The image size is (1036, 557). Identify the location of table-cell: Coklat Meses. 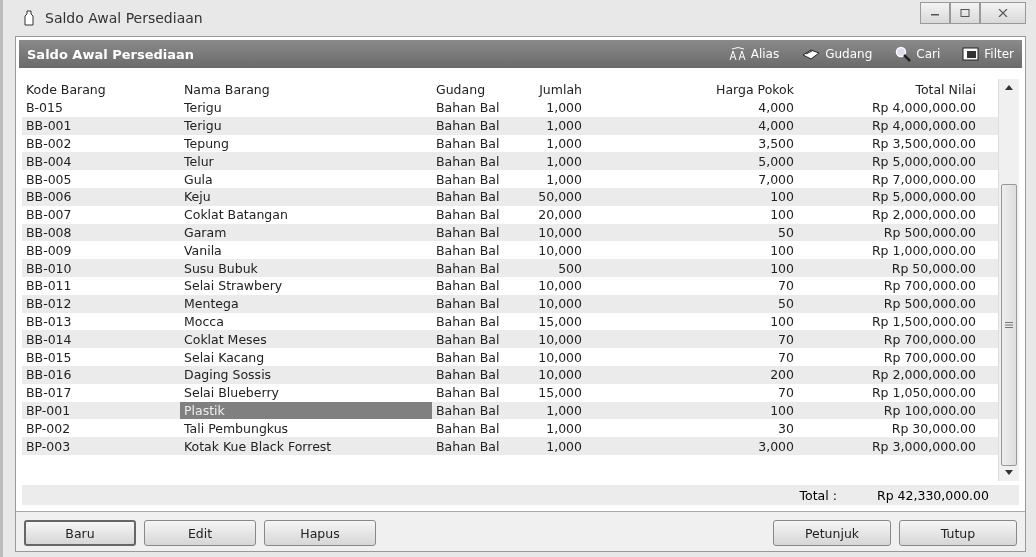
(306, 339).